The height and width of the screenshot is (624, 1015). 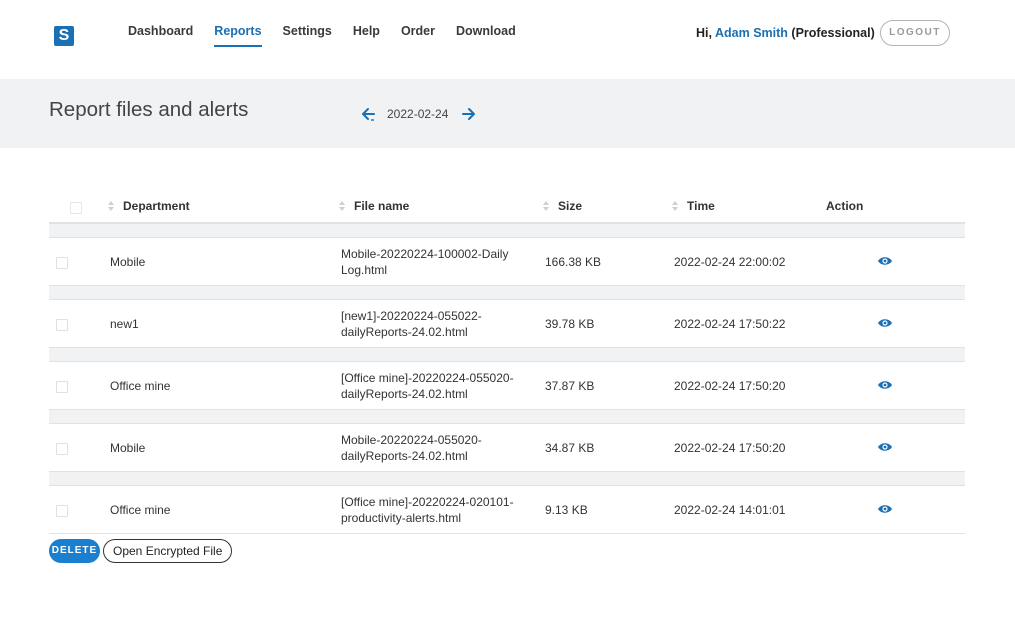 I want to click on nav-download: Download, so click(x=486, y=35).